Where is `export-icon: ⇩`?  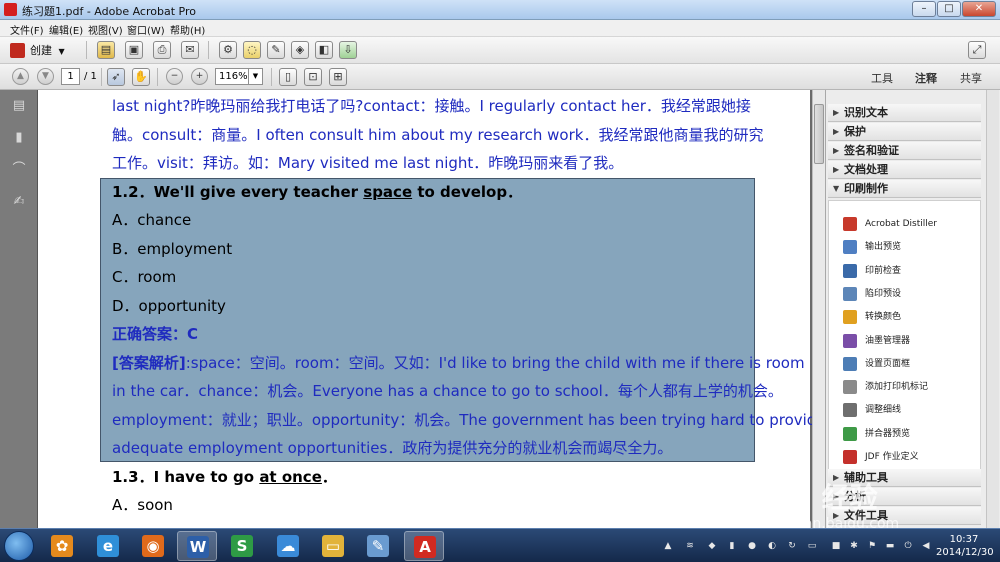
export-icon: ⇩ is located at coordinates (348, 50).